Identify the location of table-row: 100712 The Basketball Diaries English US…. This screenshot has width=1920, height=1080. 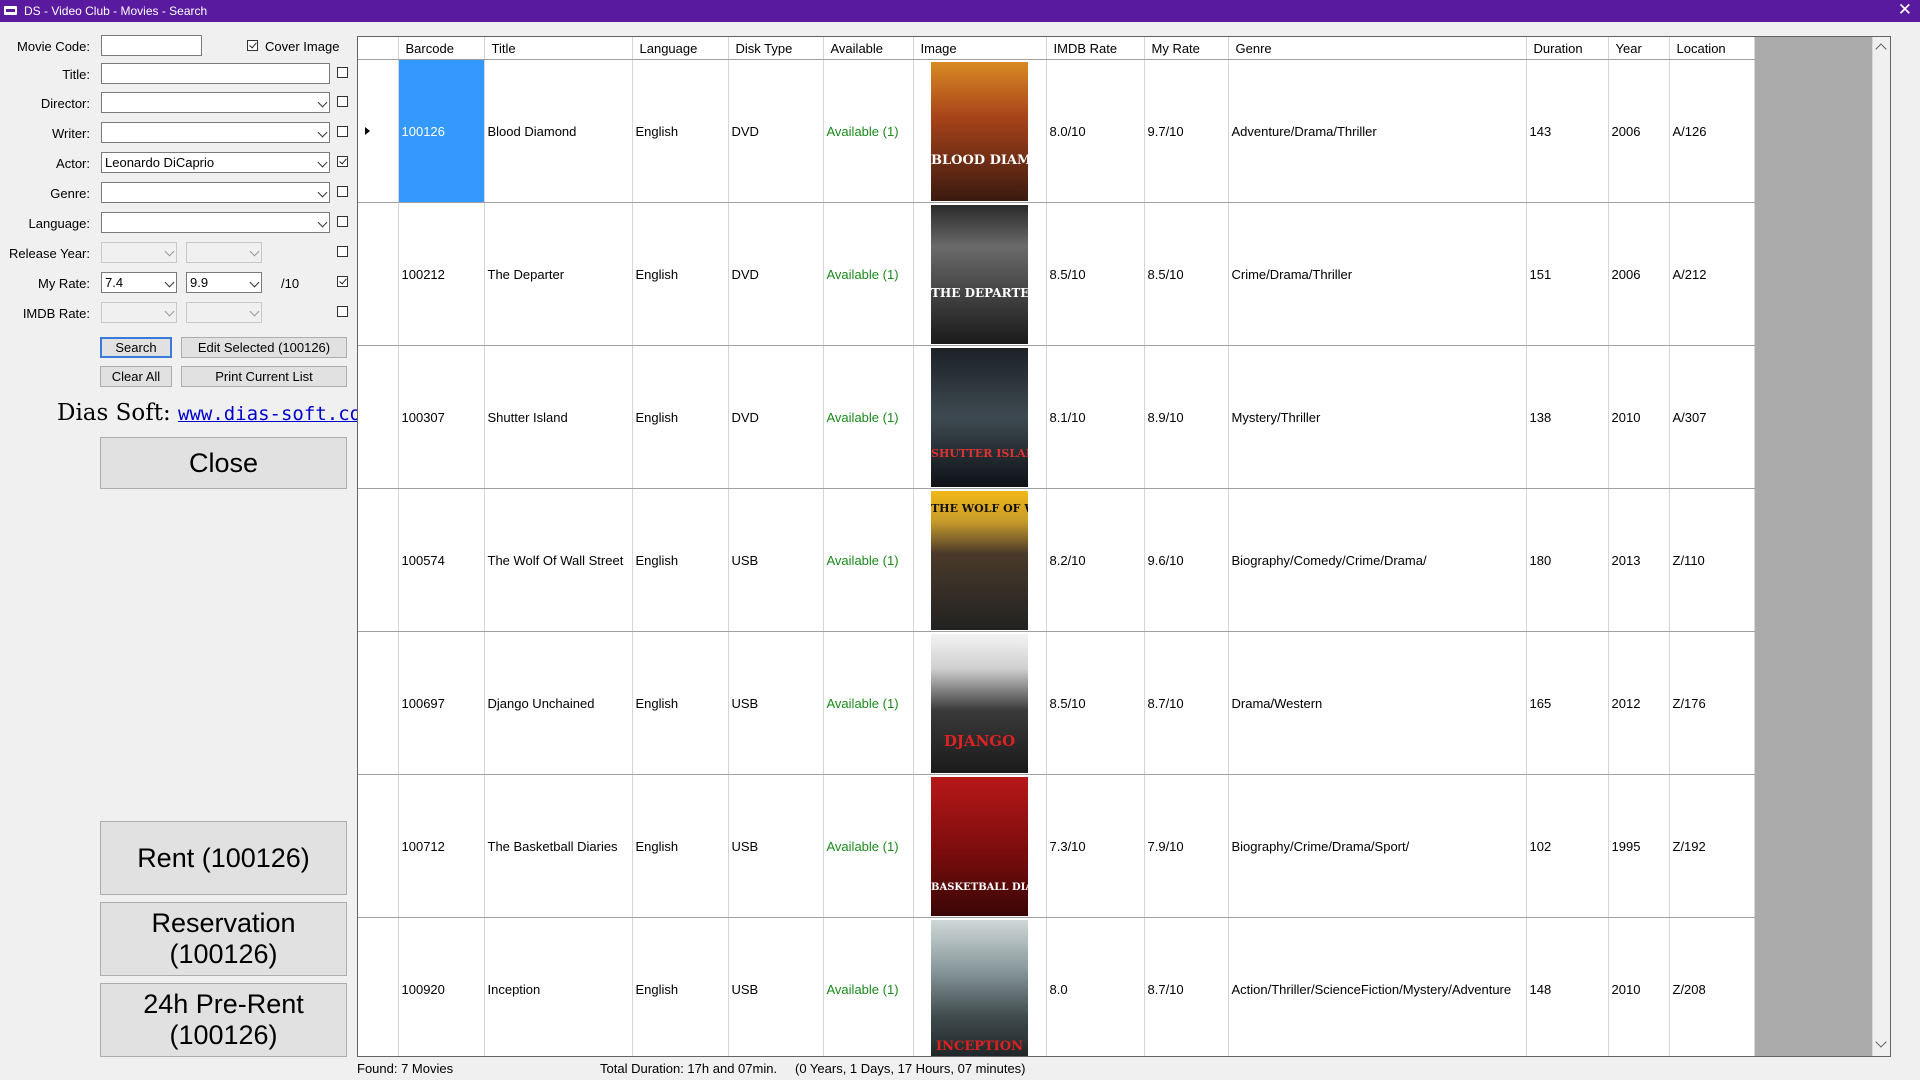
(1056, 846).